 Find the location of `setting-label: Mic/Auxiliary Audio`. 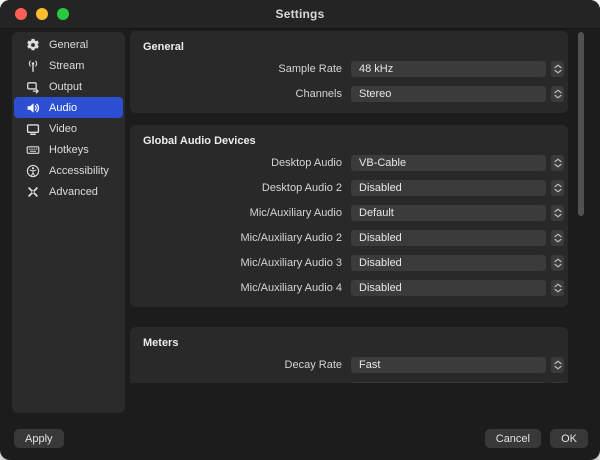

setting-label: Mic/Auxiliary Audio is located at coordinates (295, 213).